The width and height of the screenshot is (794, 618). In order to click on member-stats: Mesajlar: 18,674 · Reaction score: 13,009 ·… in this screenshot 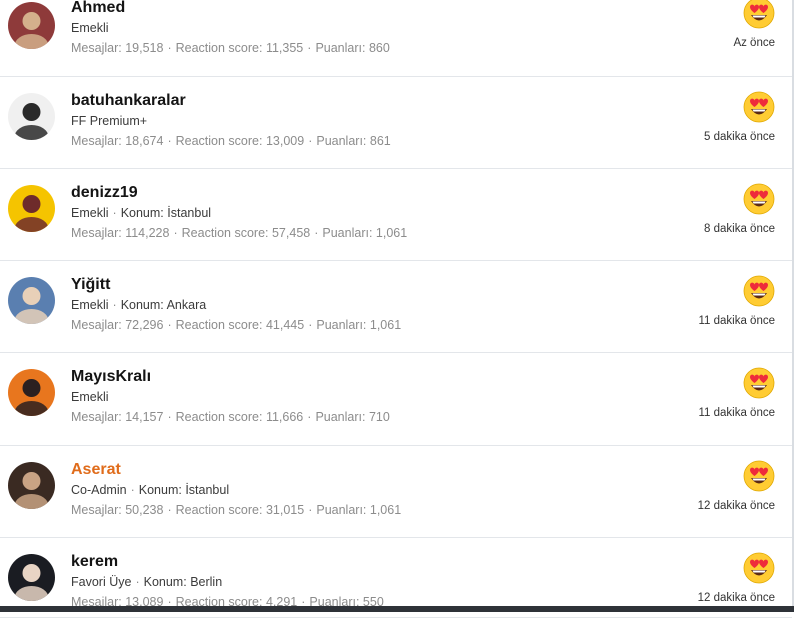, I will do `click(231, 141)`.